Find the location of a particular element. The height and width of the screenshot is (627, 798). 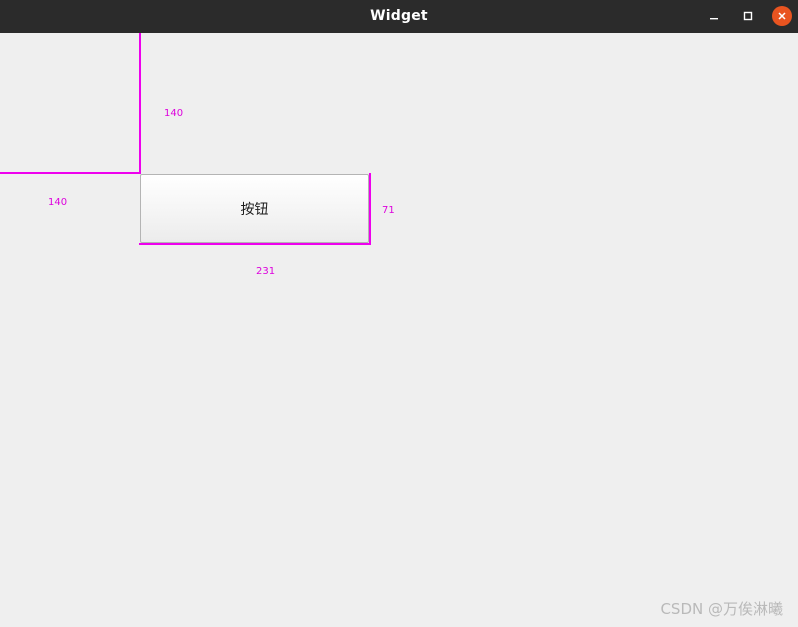

width-line is located at coordinates (255, 244).